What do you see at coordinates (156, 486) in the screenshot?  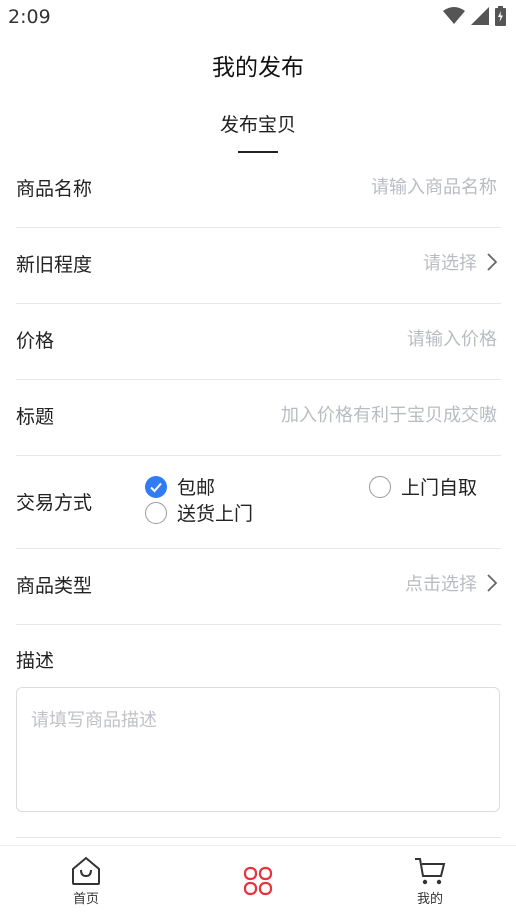 I see `checkmark-icon` at bounding box center [156, 486].